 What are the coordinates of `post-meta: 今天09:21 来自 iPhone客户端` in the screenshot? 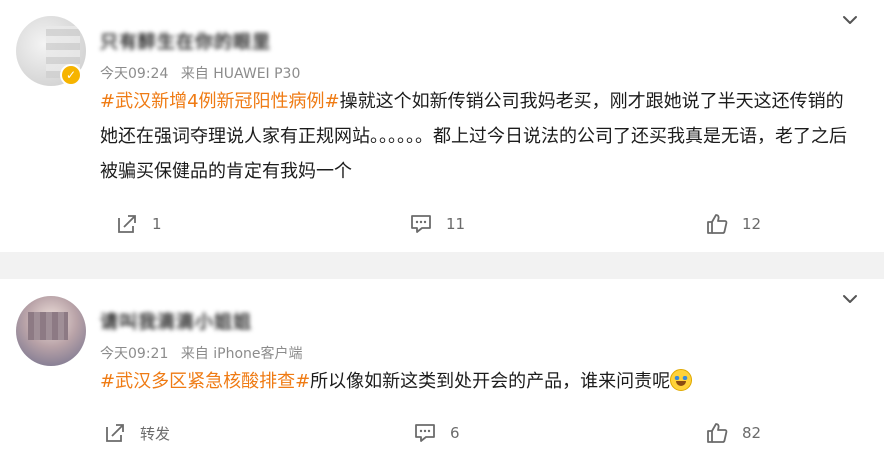 It's located at (201, 353).